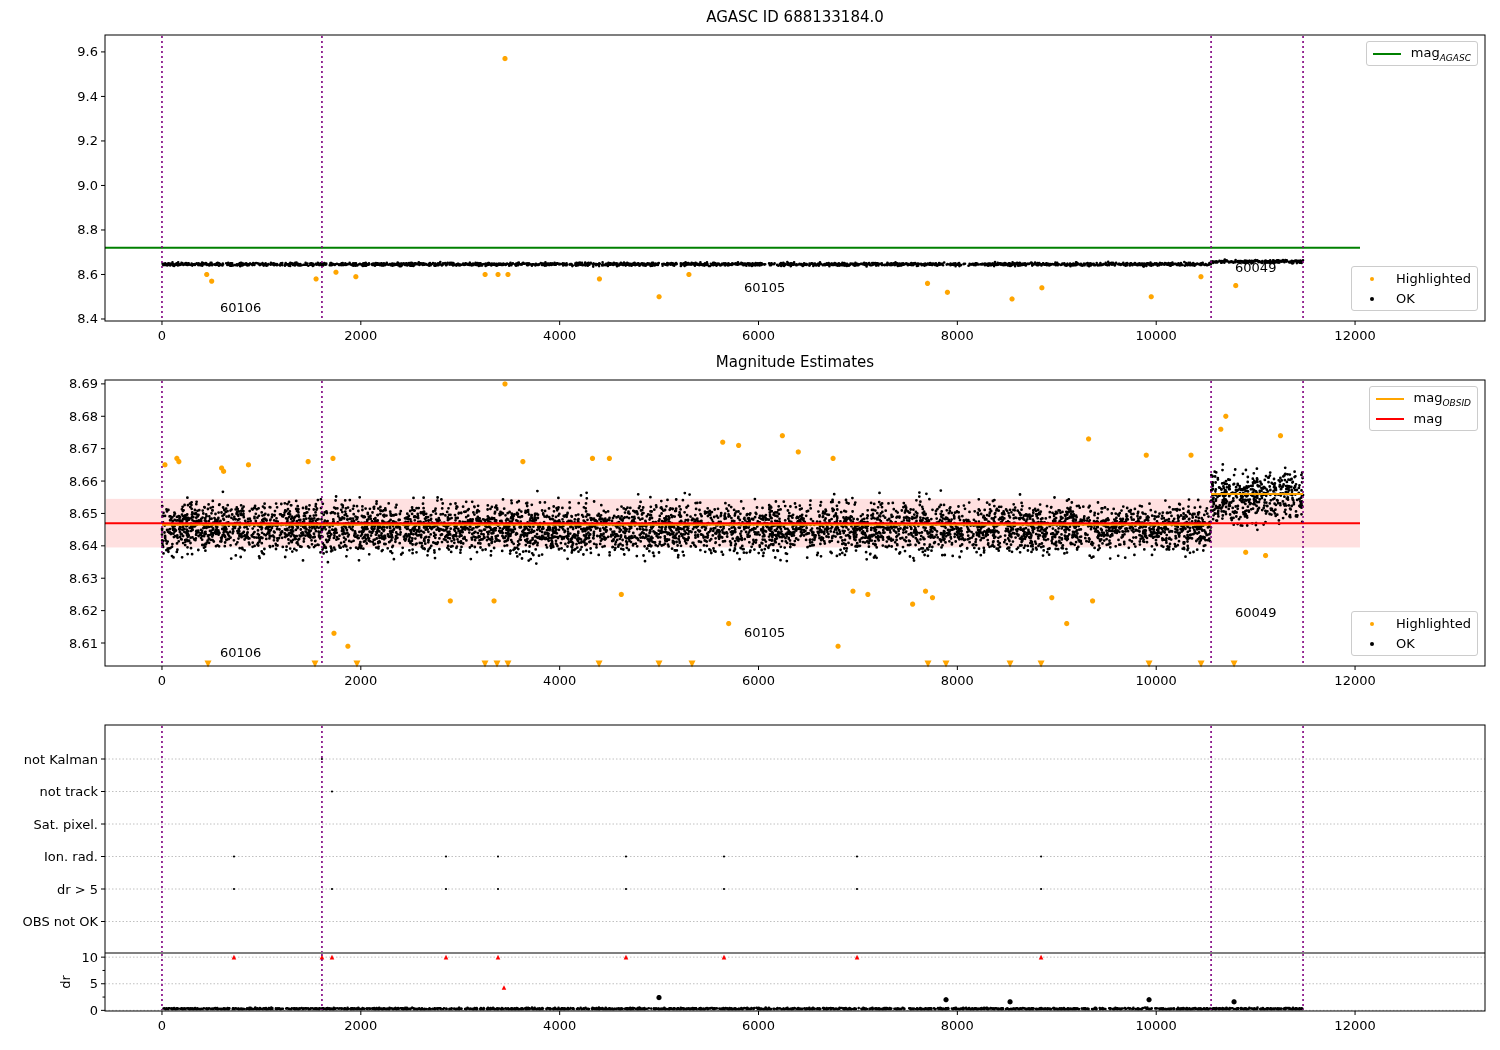 This screenshot has height=1050, width=1500. Describe the element at coordinates (87, 141) in the screenshot. I see `tick-label: 9.2` at that location.